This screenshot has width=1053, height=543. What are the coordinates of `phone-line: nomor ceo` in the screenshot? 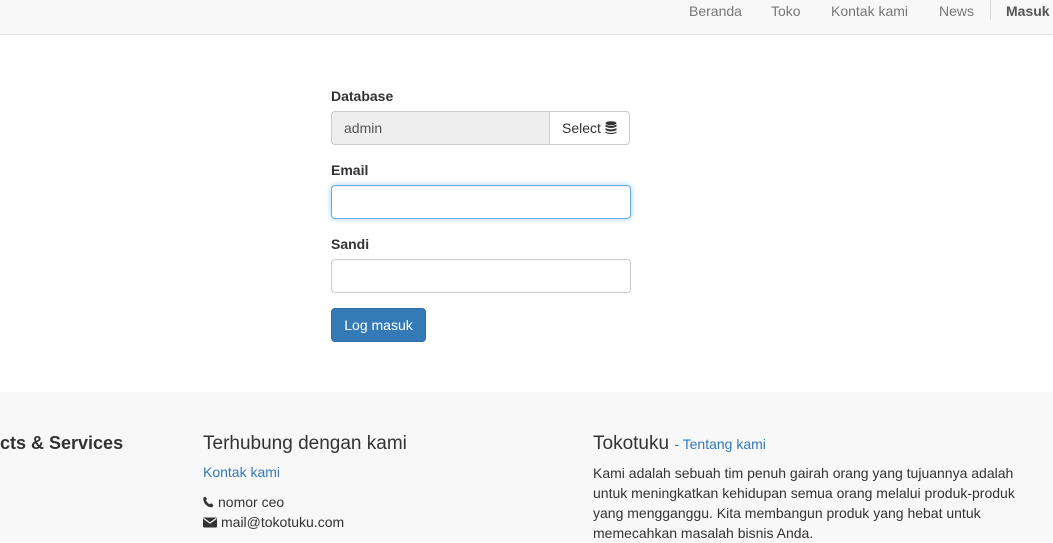 It's located at (243, 502).